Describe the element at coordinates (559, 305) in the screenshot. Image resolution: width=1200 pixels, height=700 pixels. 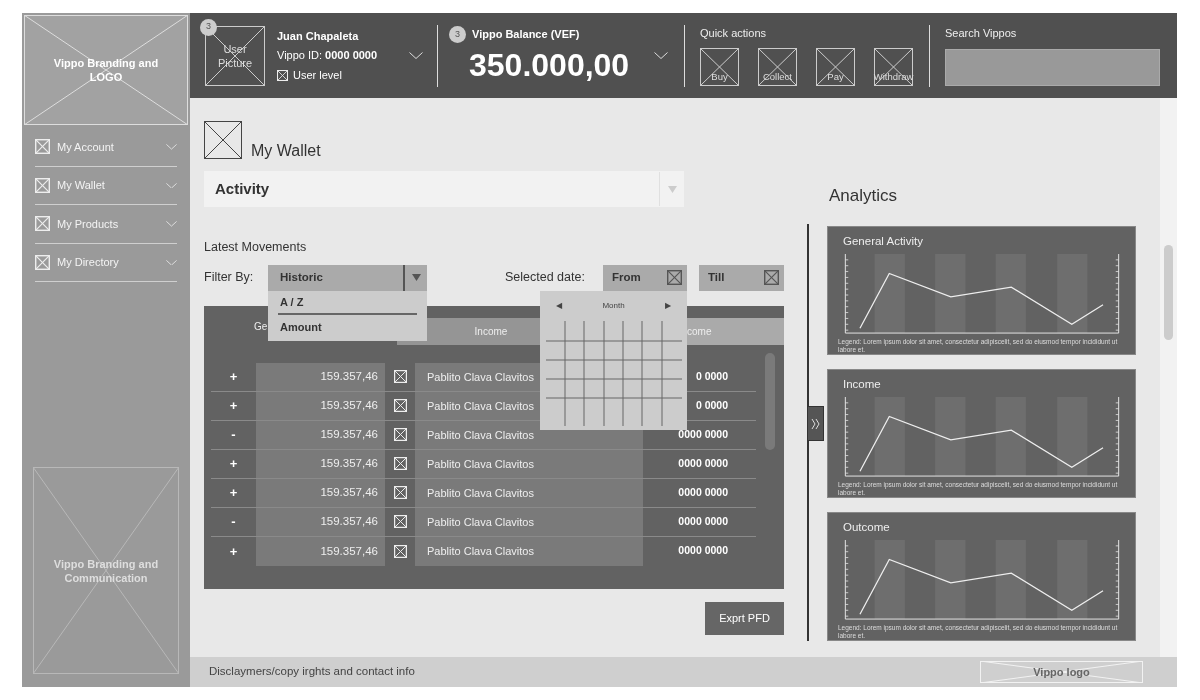
I see `previous-month-button: ◀` at that location.